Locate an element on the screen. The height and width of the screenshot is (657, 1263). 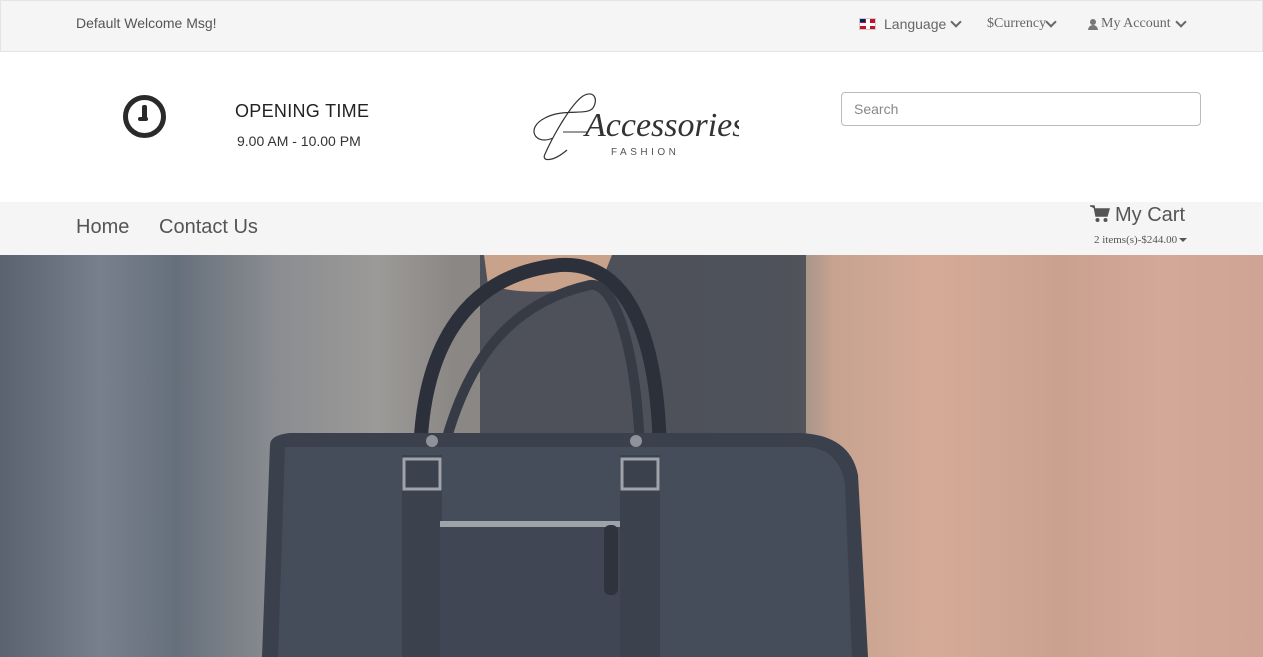
my-account-dropdown: My Account is located at coordinates (1137, 24).